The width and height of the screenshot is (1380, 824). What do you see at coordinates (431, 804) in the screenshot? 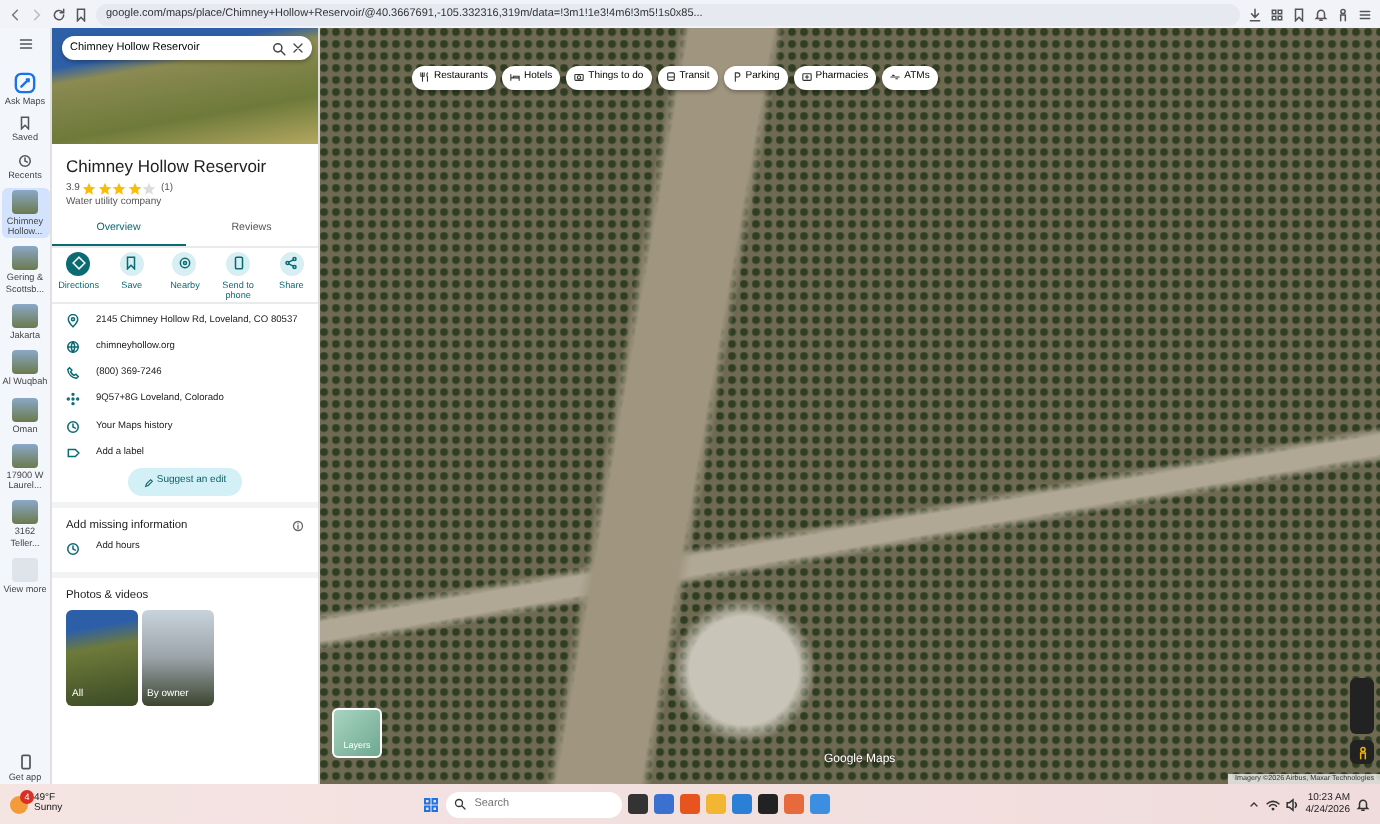
I see `start-icon` at bounding box center [431, 804].